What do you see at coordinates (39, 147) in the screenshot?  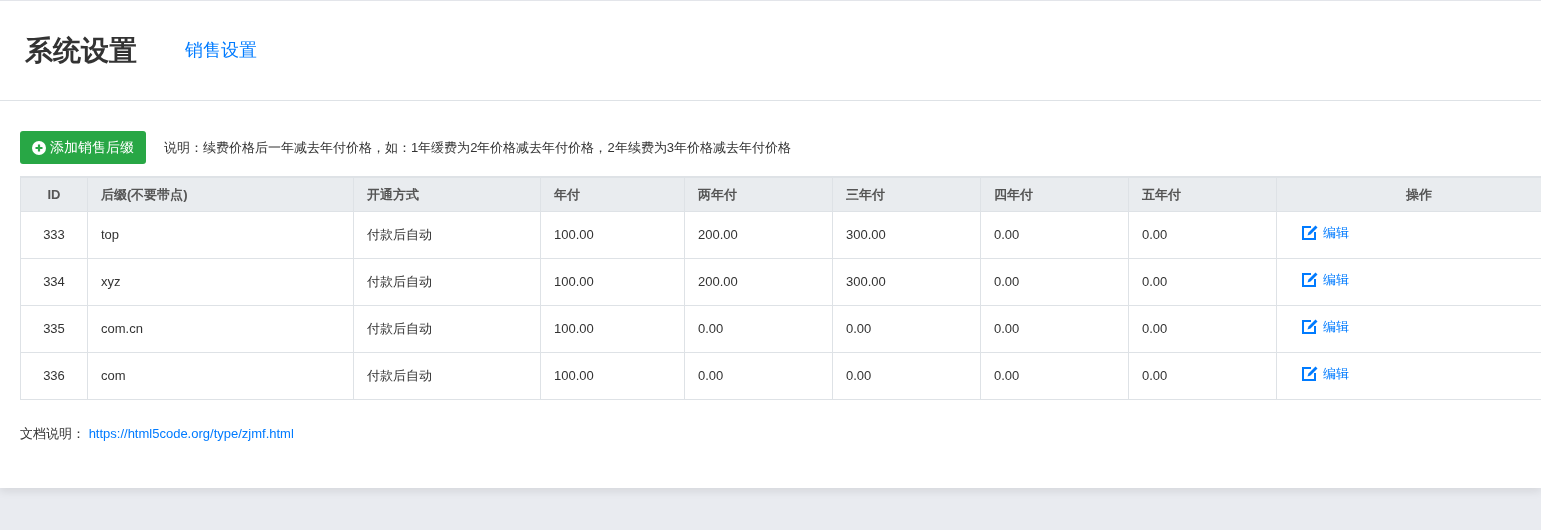 I see `plus-circle-icon` at bounding box center [39, 147].